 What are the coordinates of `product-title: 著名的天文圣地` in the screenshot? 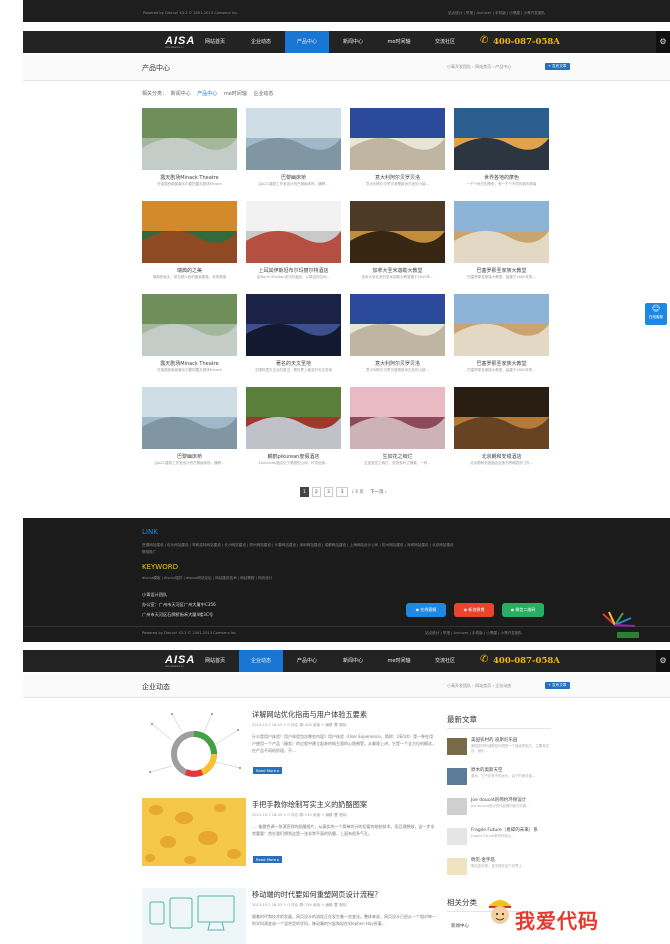 It's located at (293, 363).